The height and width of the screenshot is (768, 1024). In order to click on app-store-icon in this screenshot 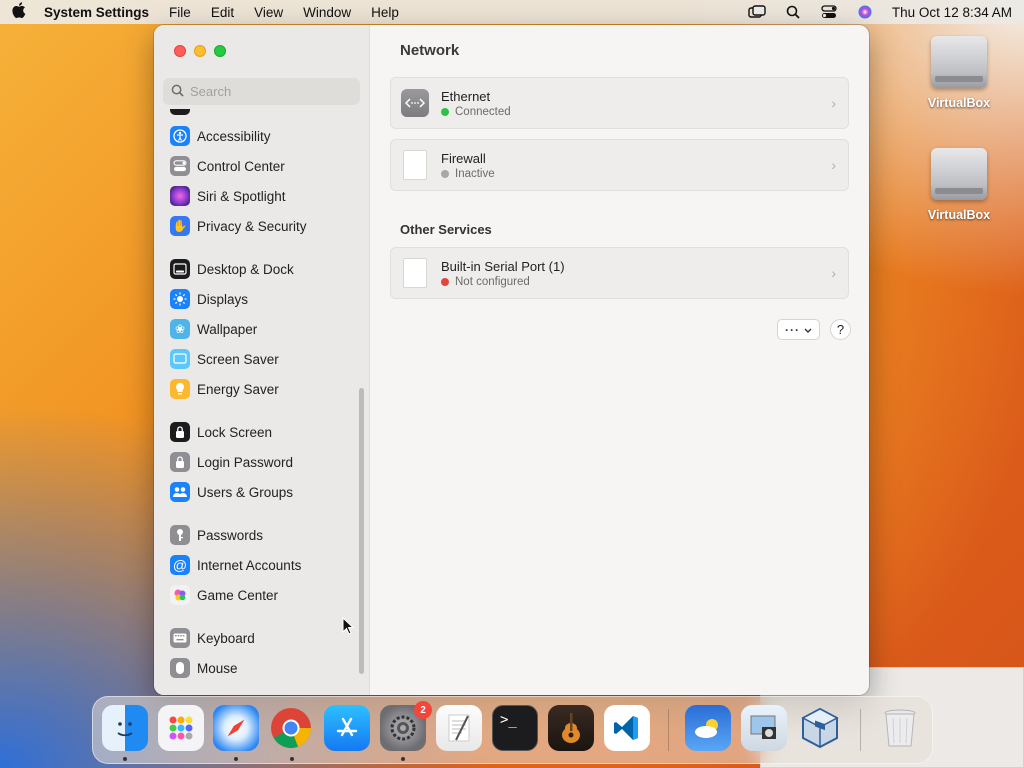, I will do `click(347, 728)`.